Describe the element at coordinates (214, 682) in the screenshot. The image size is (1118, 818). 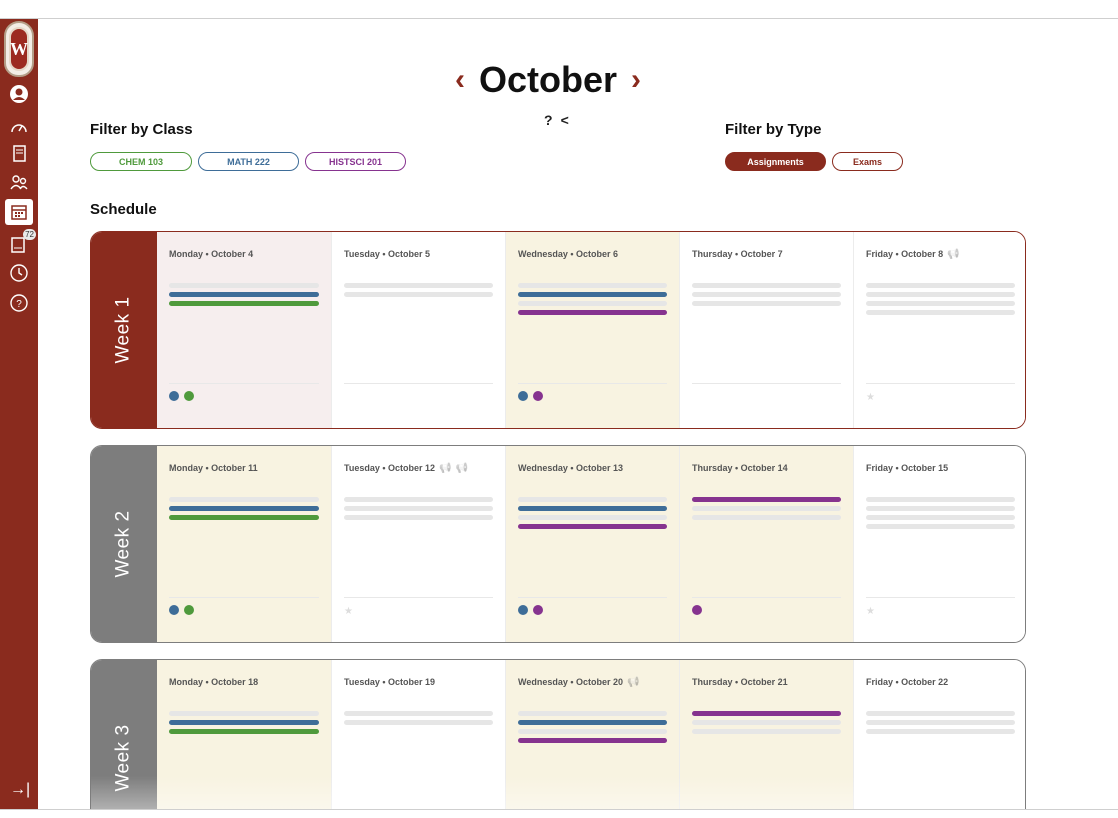
I see `day-date: Monday • October 18` at that location.